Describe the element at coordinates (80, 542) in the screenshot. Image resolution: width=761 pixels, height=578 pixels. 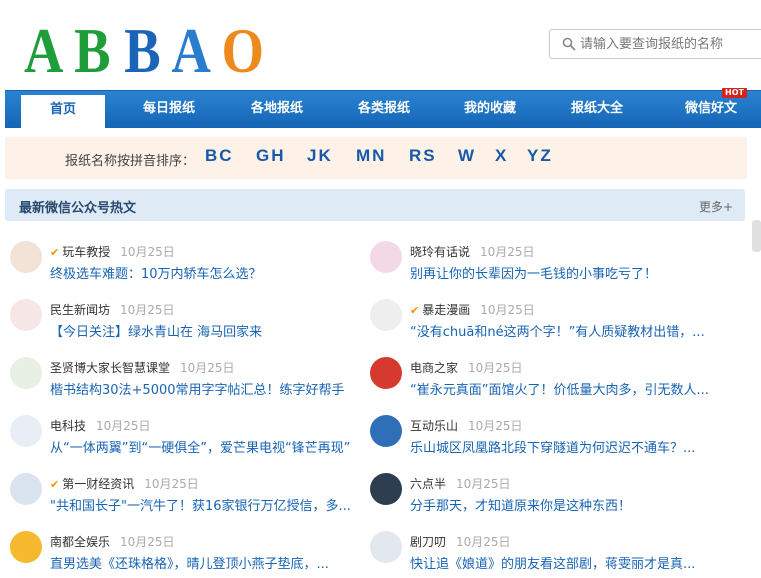
I see `account-name: 南都全娱乐` at that location.